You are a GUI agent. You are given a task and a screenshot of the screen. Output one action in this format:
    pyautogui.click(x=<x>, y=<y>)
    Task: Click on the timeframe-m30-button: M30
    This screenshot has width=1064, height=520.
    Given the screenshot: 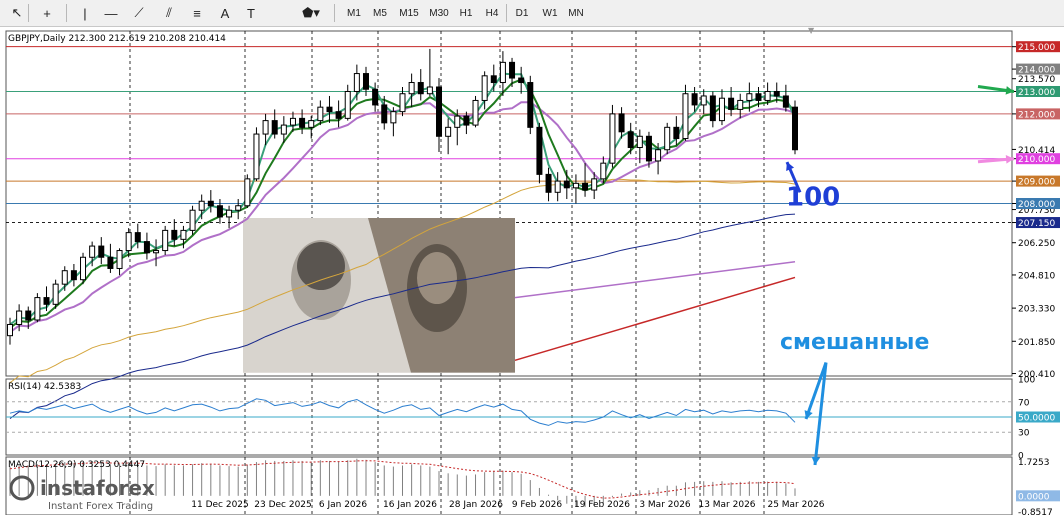 What is the action you would take?
    pyautogui.click(x=439, y=13)
    